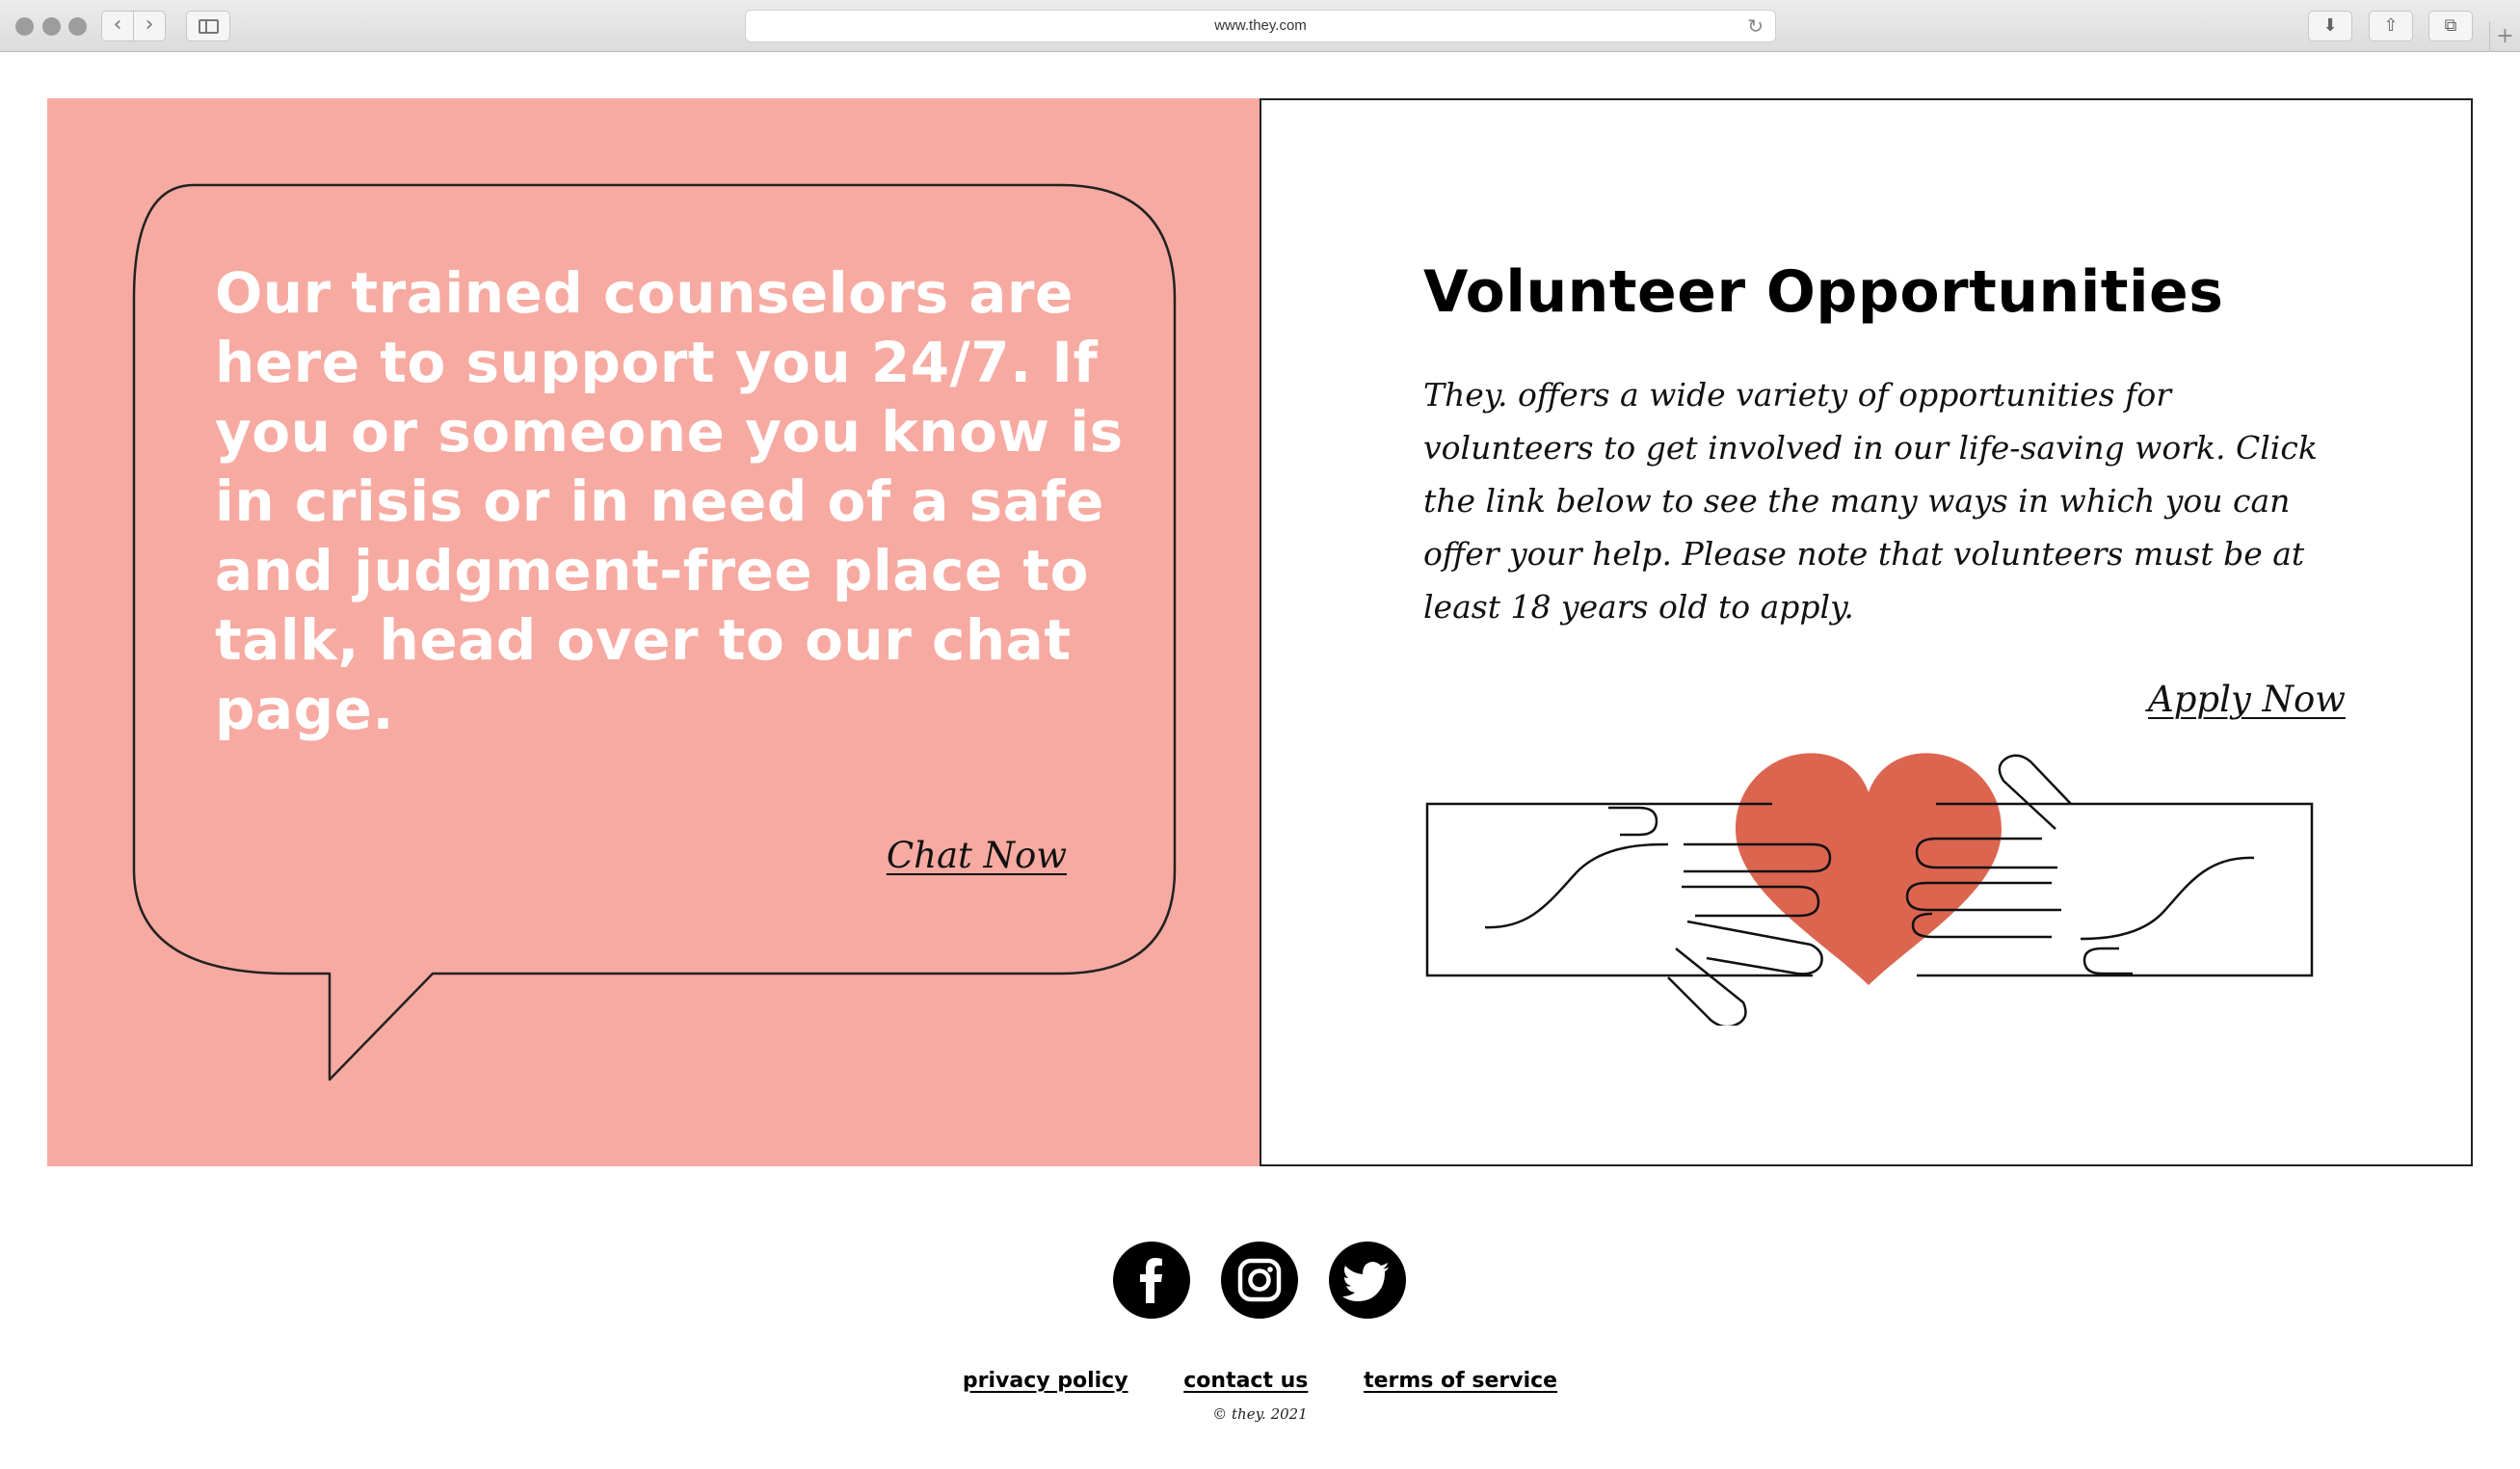 The width and height of the screenshot is (2520, 1469). What do you see at coordinates (2247, 699) in the screenshot?
I see `apply-now-link: Apply Now` at bounding box center [2247, 699].